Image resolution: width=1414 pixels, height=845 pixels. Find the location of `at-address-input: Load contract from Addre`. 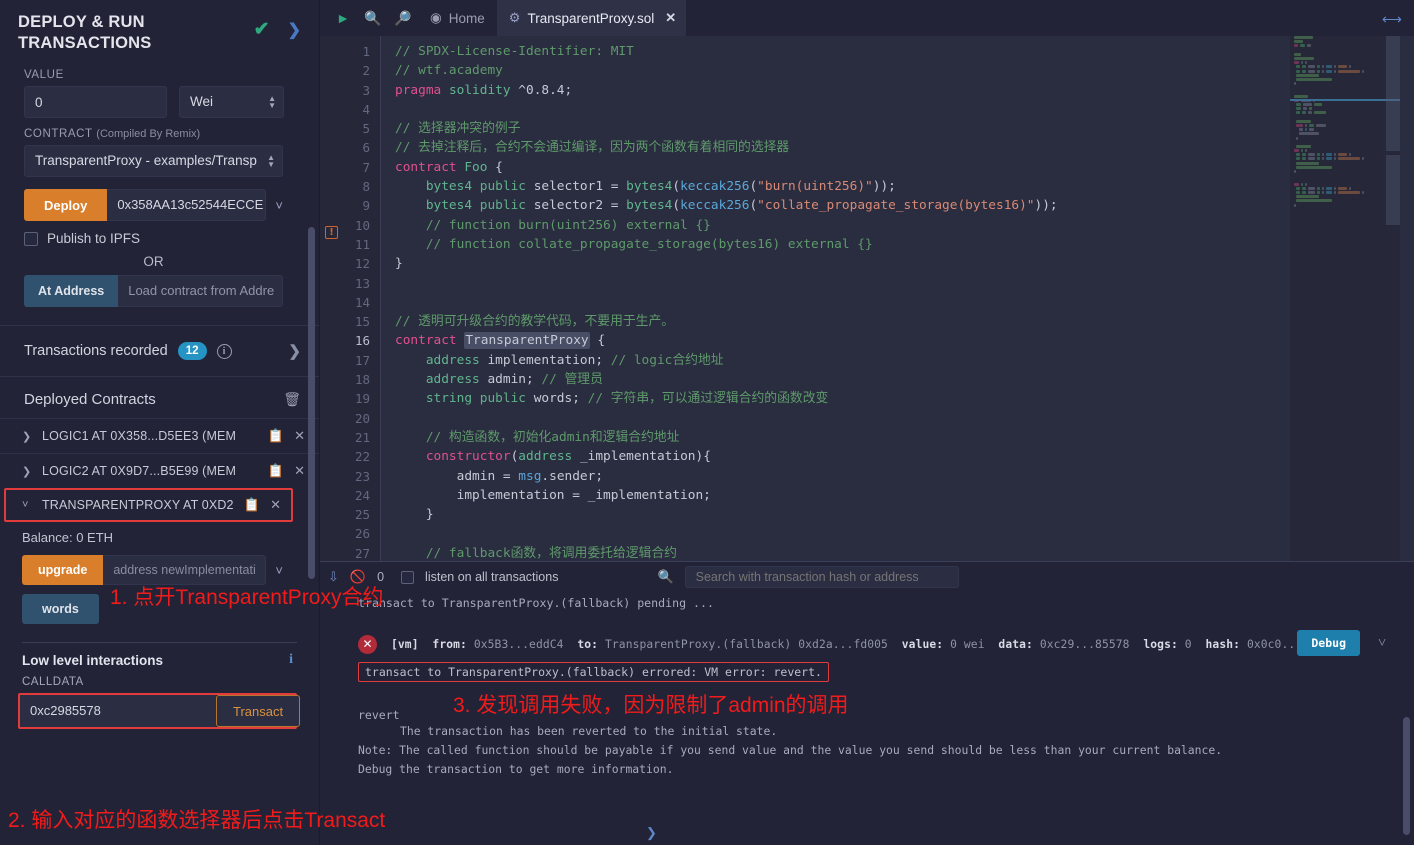

at-address-input: Load contract from Addre is located at coordinates (200, 291).